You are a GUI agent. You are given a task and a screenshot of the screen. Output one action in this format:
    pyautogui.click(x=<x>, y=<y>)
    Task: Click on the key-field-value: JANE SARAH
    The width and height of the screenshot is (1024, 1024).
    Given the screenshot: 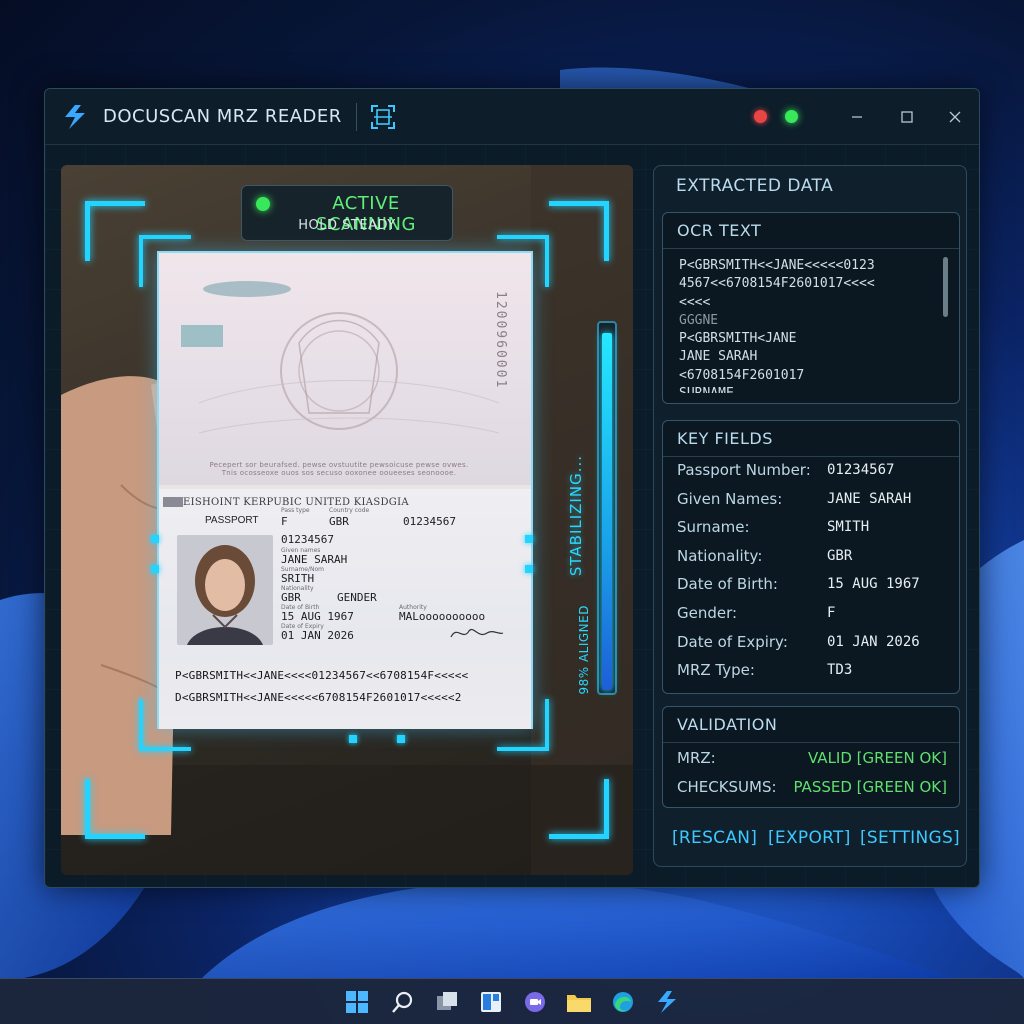 What is the action you would take?
    pyautogui.click(x=869, y=498)
    